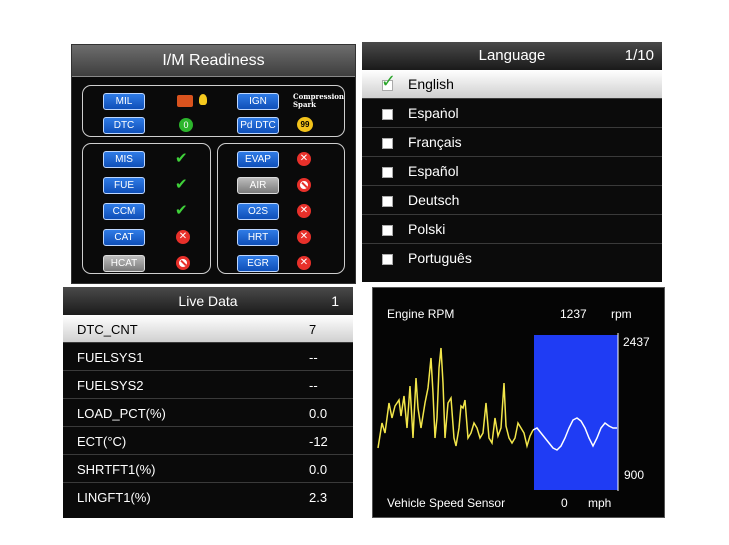  I want to click on live-data-row: LINGFT1(%) 2.3, so click(208, 497).